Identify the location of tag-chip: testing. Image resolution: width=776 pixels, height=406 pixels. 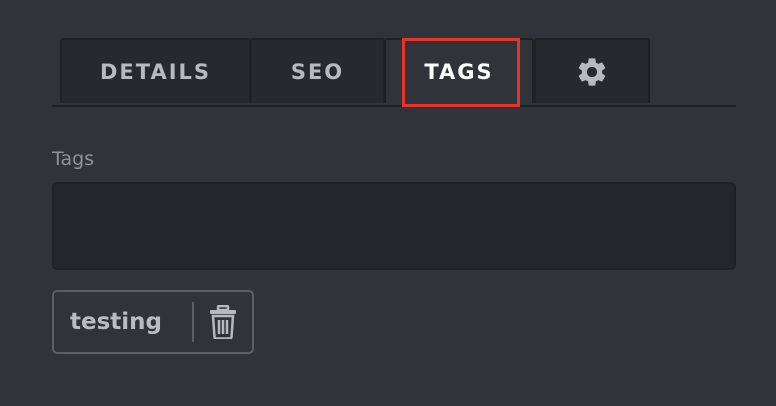
(153, 322).